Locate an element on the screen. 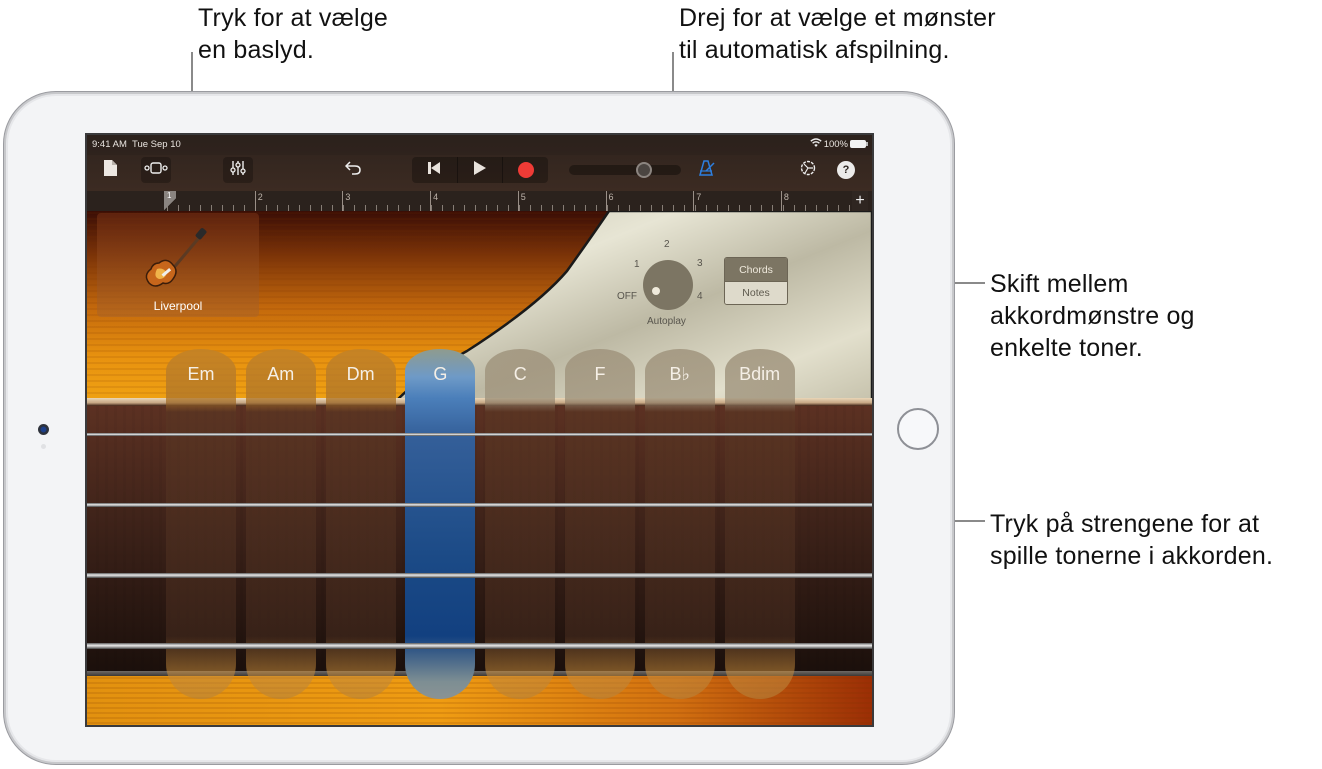  autoplay-position-4: 4 is located at coordinates (700, 296).